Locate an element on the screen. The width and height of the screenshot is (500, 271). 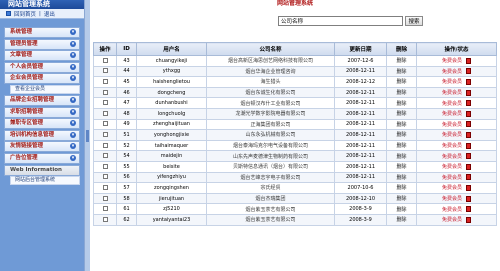
sidebar-menu-item: 友情链接管理 ▾ is located at coordinates (42, 147).